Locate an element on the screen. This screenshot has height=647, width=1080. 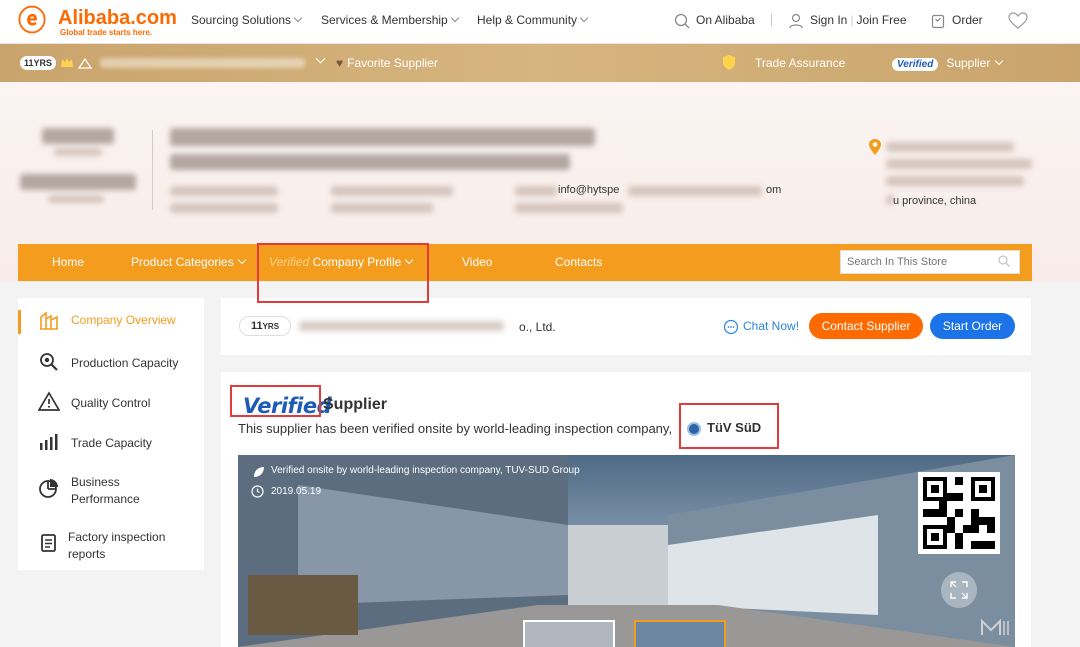
crown-icon is located at coordinates (67, 62).